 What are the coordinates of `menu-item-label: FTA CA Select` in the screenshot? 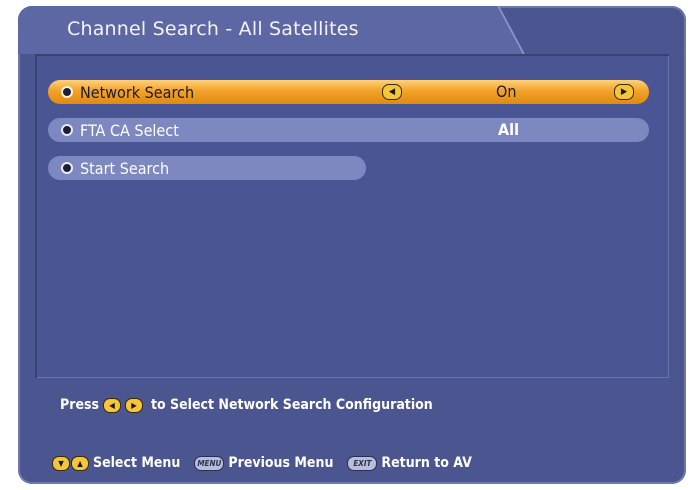 It's located at (129, 130).